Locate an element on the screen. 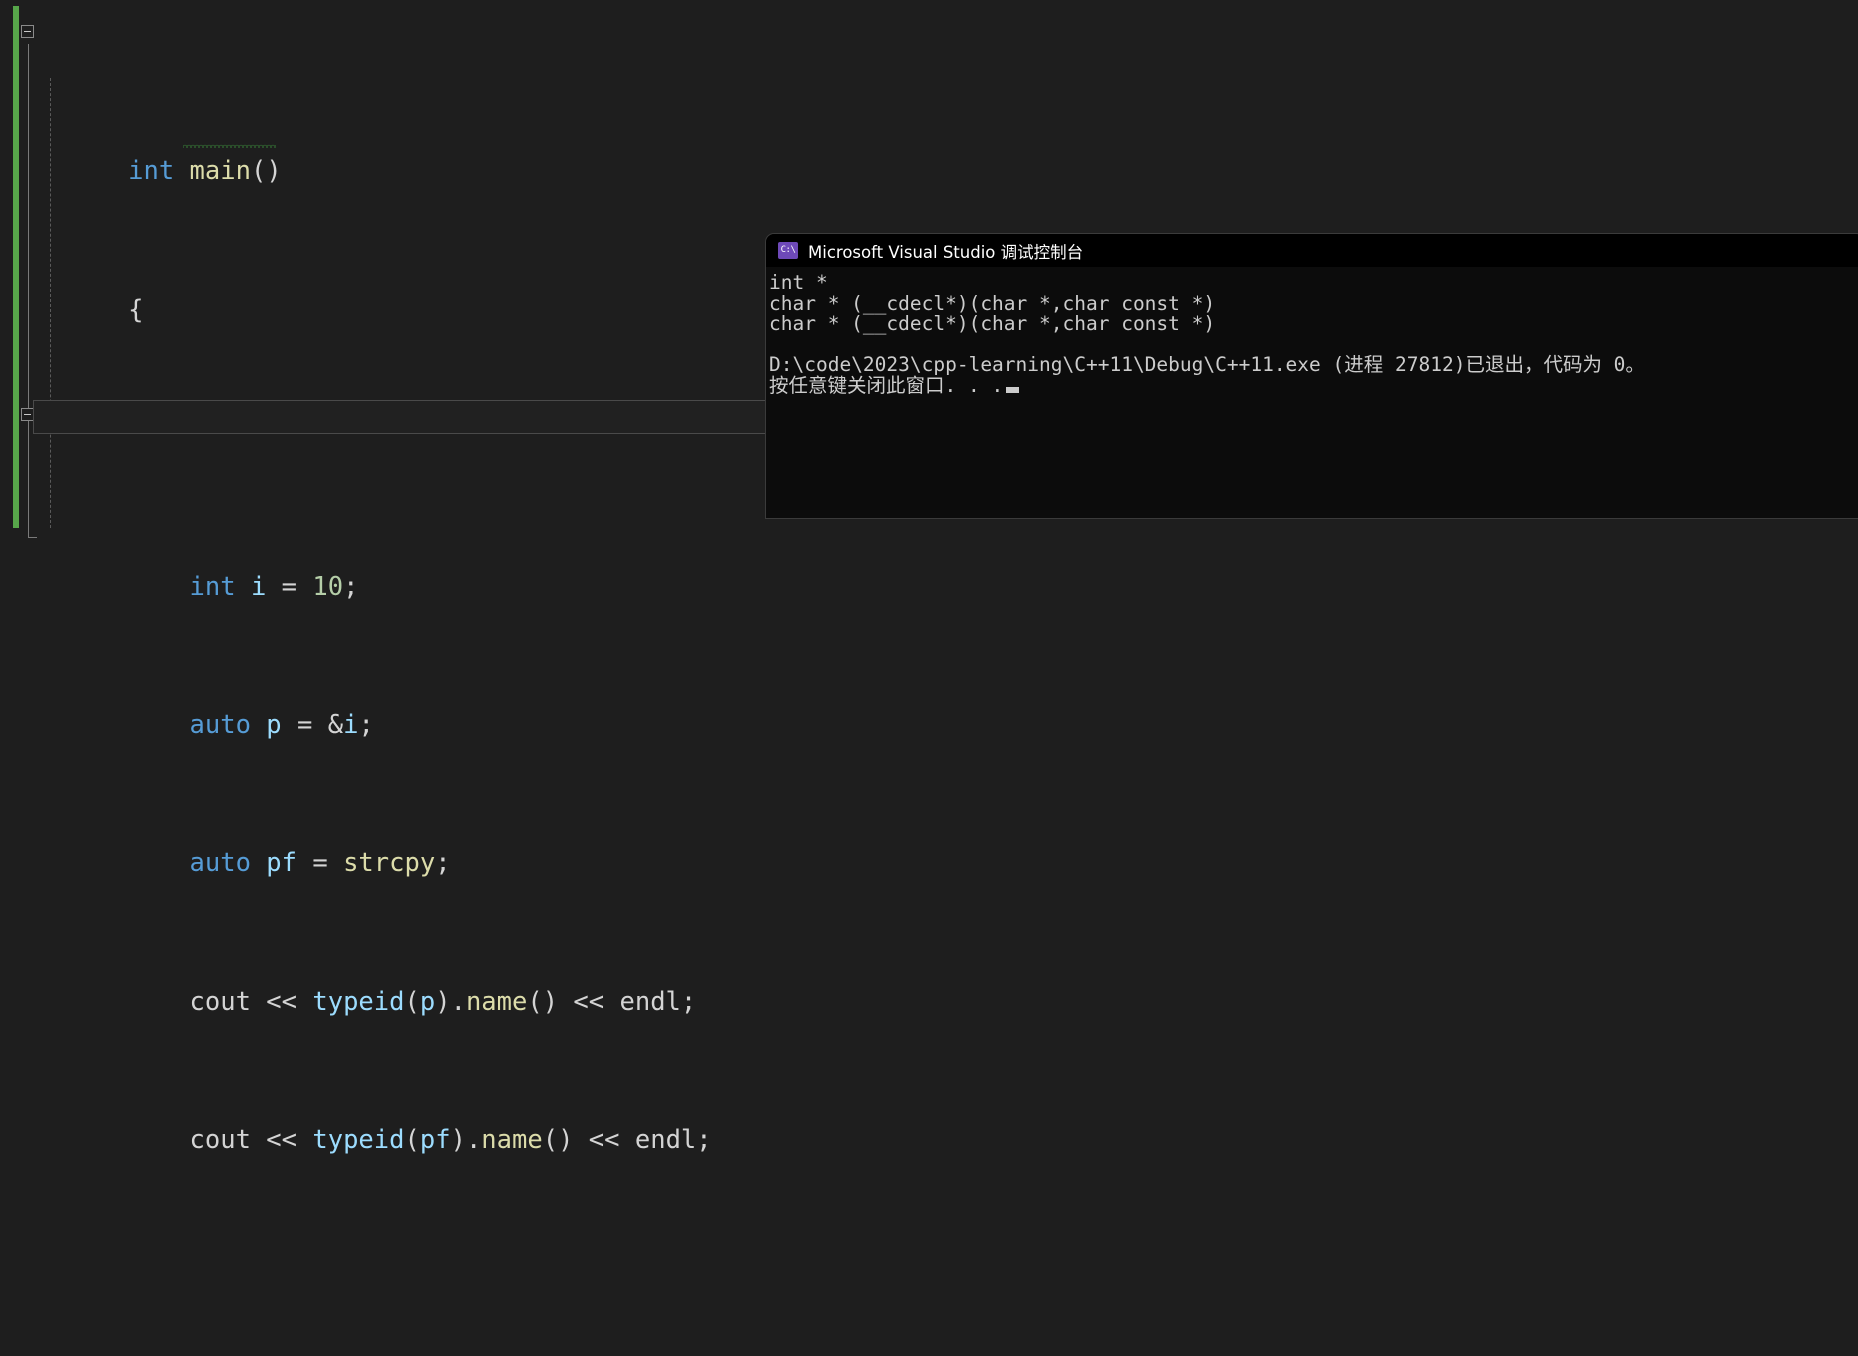 This screenshot has height=1356, width=1858. code-line: cout << typeid(pf).name() << endl; is located at coordinates (356, 1121).